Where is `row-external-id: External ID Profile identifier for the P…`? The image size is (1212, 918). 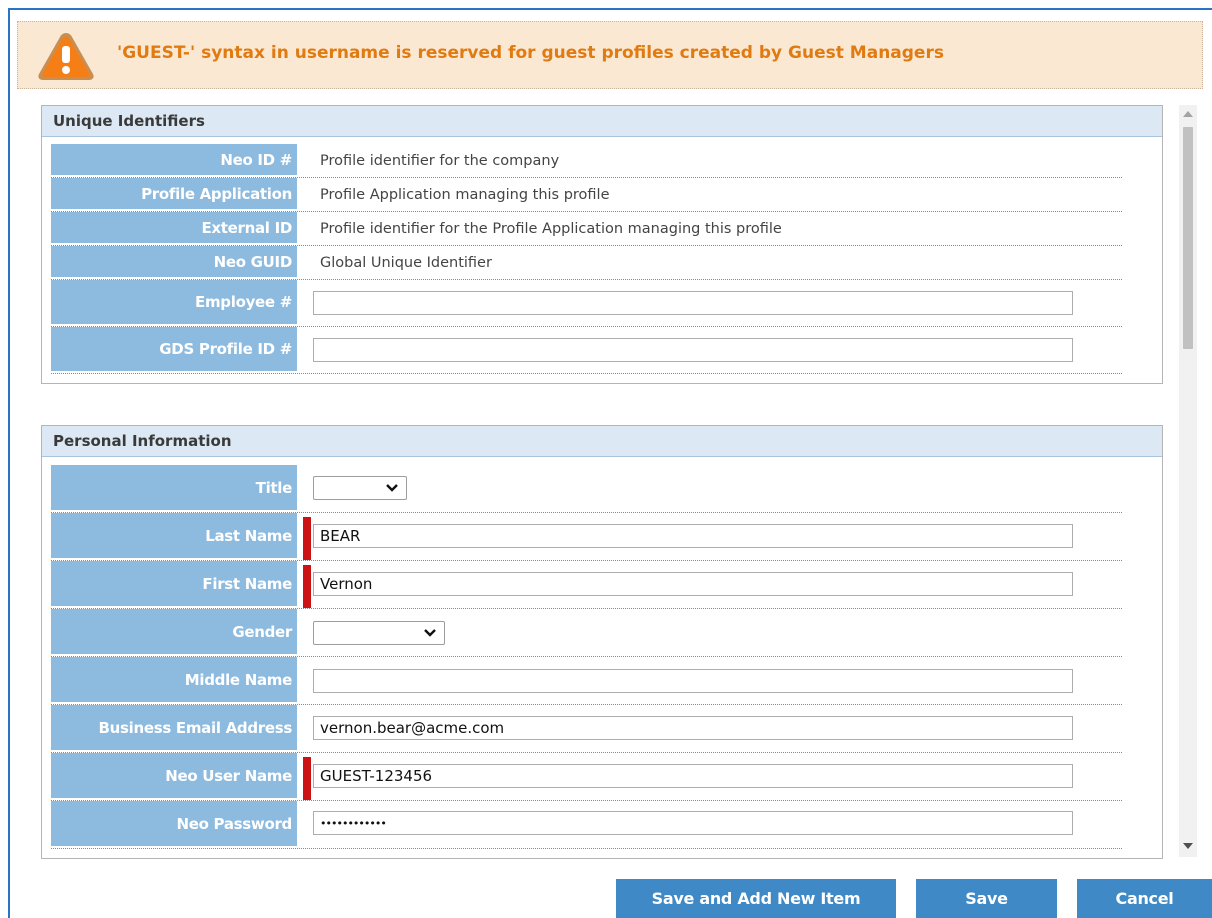
row-external-id: External ID Profile identifier for the P… is located at coordinates (586, 229).